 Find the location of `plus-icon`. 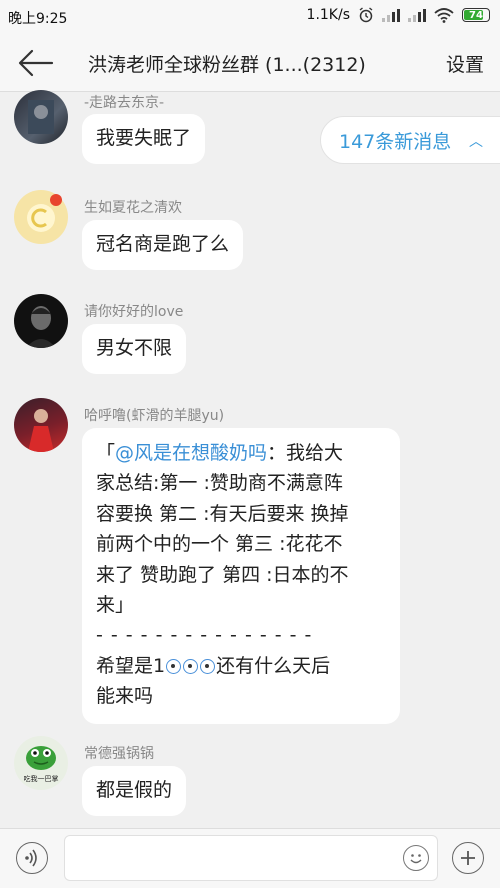

plus-icon is located at coordinates (468, 858).